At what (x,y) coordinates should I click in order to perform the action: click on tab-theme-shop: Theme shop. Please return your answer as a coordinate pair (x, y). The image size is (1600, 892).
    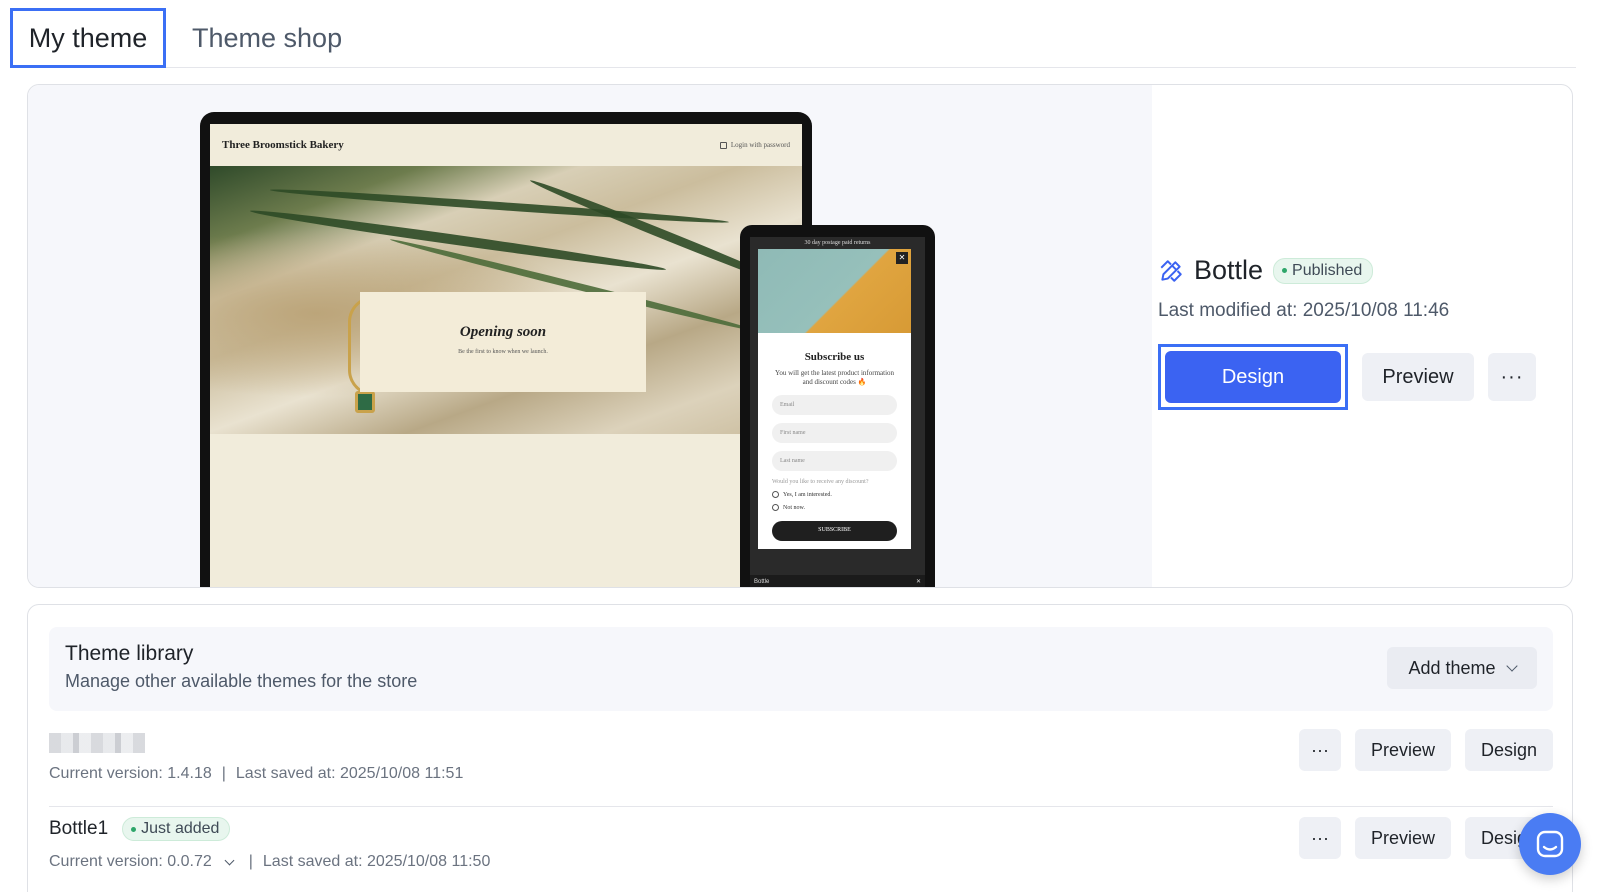
    Looking at the image, I should click on (267, 38).